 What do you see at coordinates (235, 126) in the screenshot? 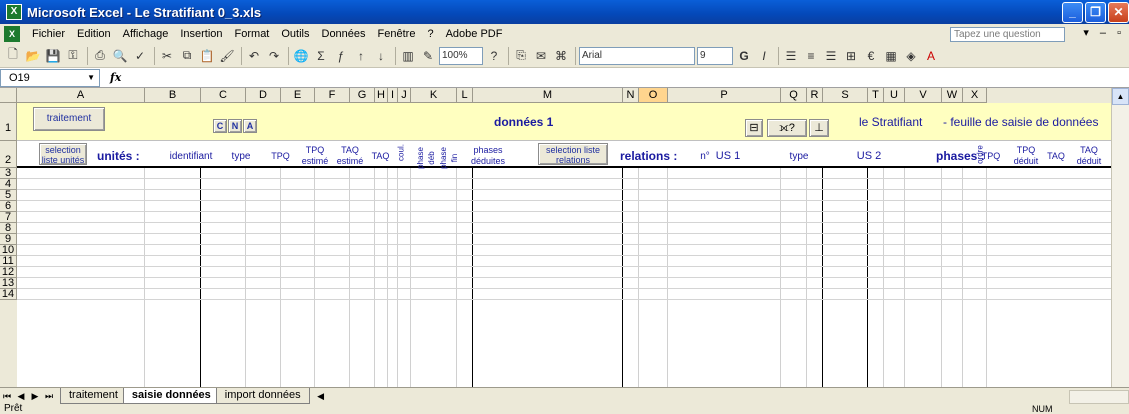
I see `n-button: N` at bounding box center [235, 126].